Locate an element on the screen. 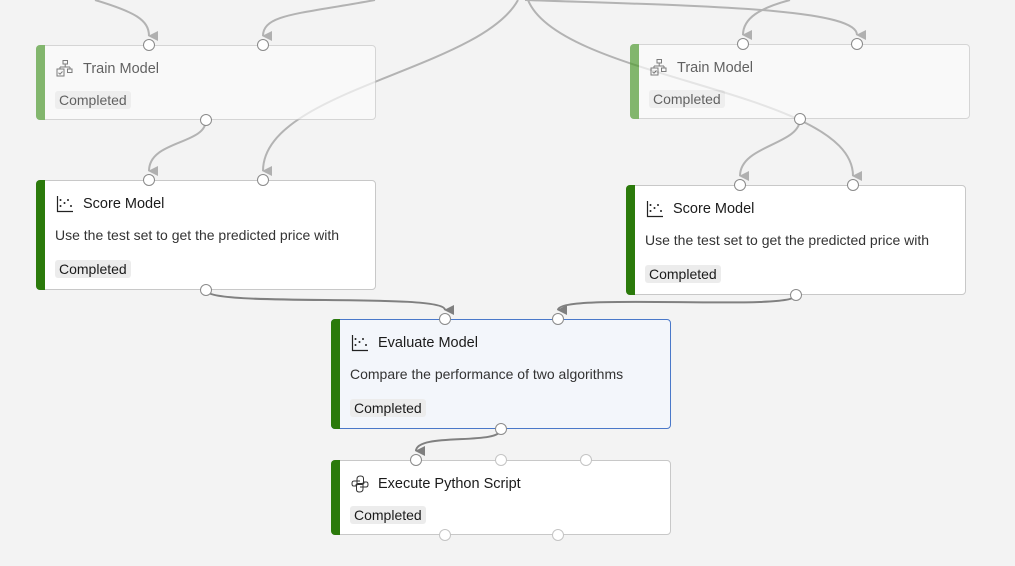  module-node-train-model-left: Train Model Completed is located at coordinates (206, 82).